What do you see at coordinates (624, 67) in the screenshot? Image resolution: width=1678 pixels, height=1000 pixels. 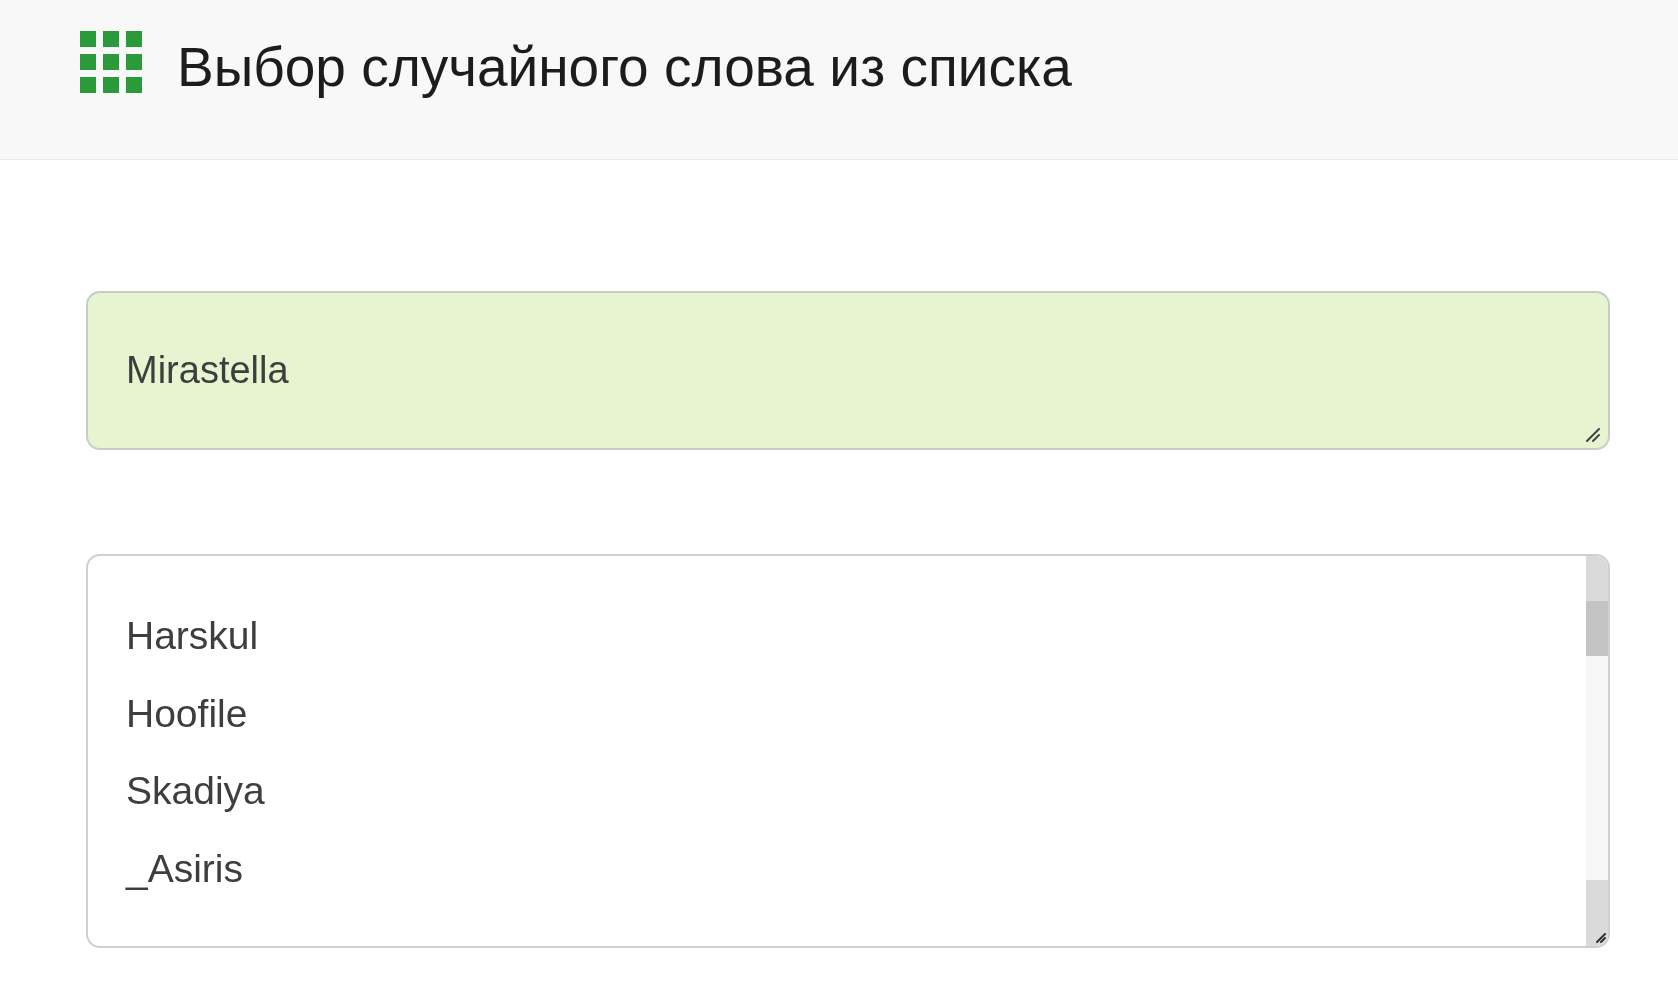 I see `page-title: Выбор случайного слова из списка` at bounding box center [624, 67].